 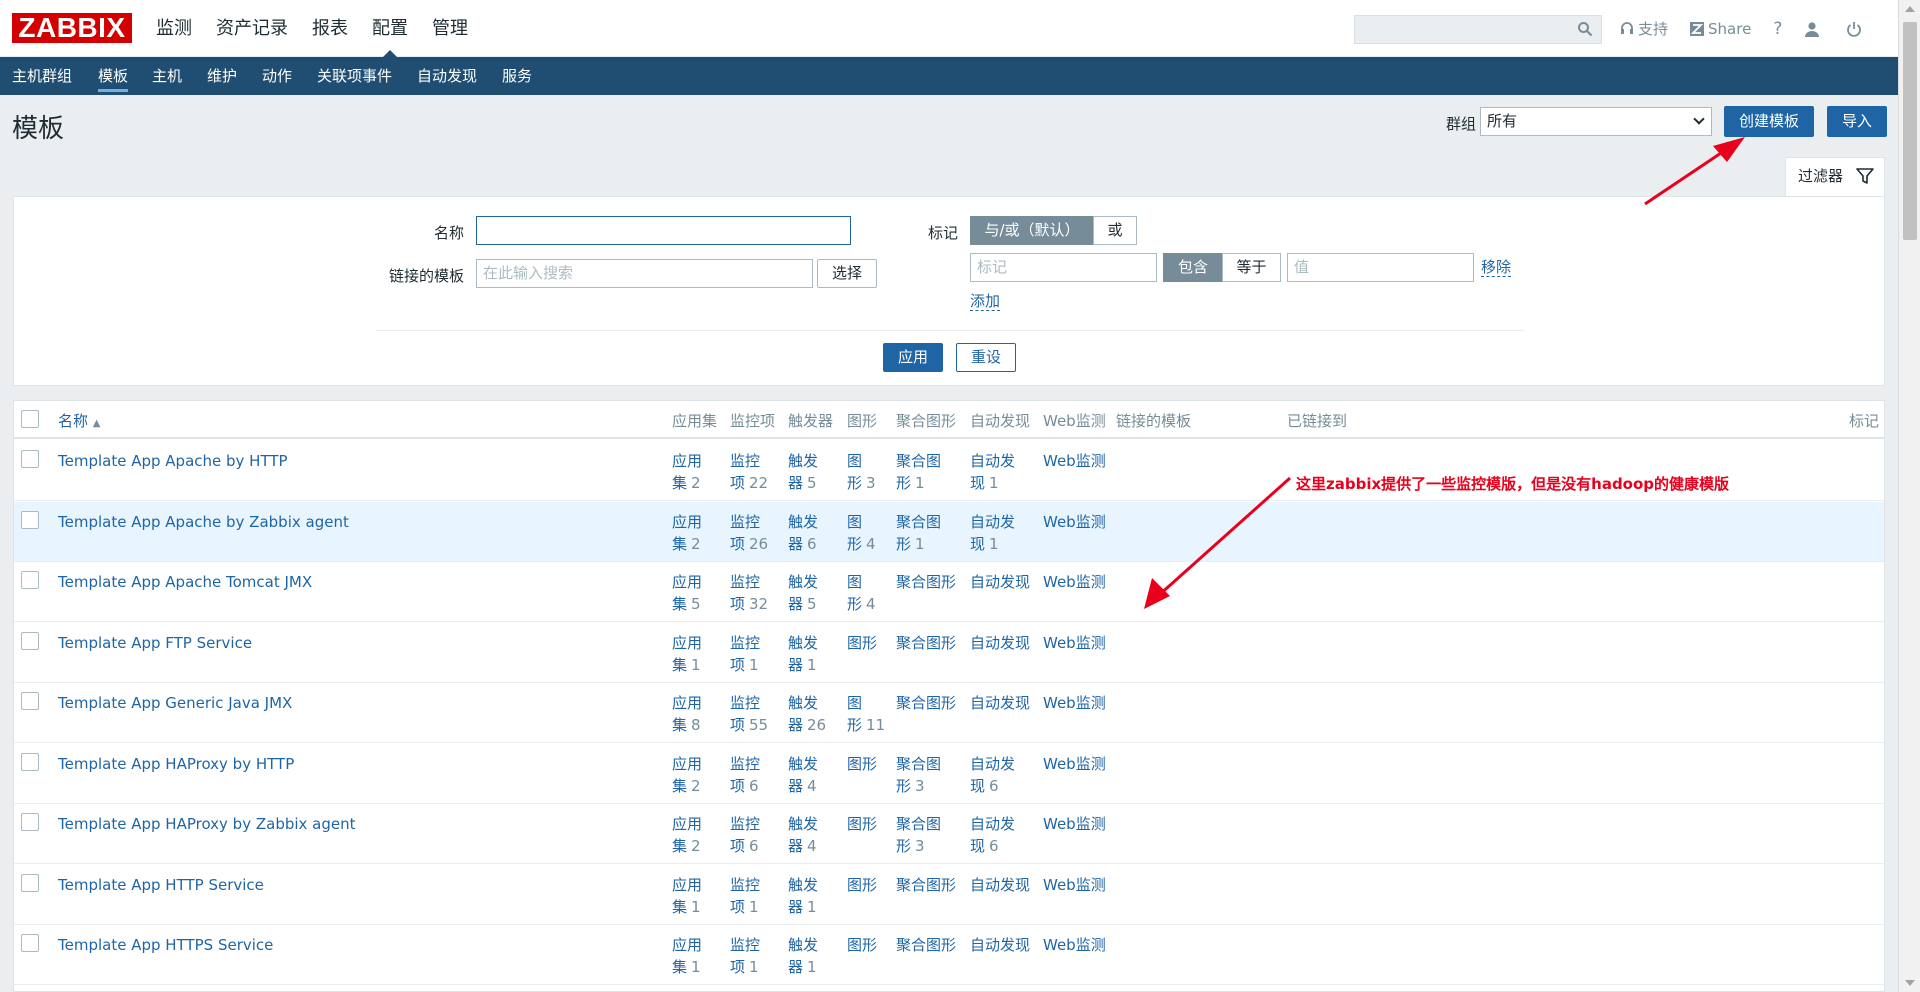 What do you see at coordinates (1857, 121) in the screenshot?
I see `import-button: 导入` at bounding box center [1857, 121].